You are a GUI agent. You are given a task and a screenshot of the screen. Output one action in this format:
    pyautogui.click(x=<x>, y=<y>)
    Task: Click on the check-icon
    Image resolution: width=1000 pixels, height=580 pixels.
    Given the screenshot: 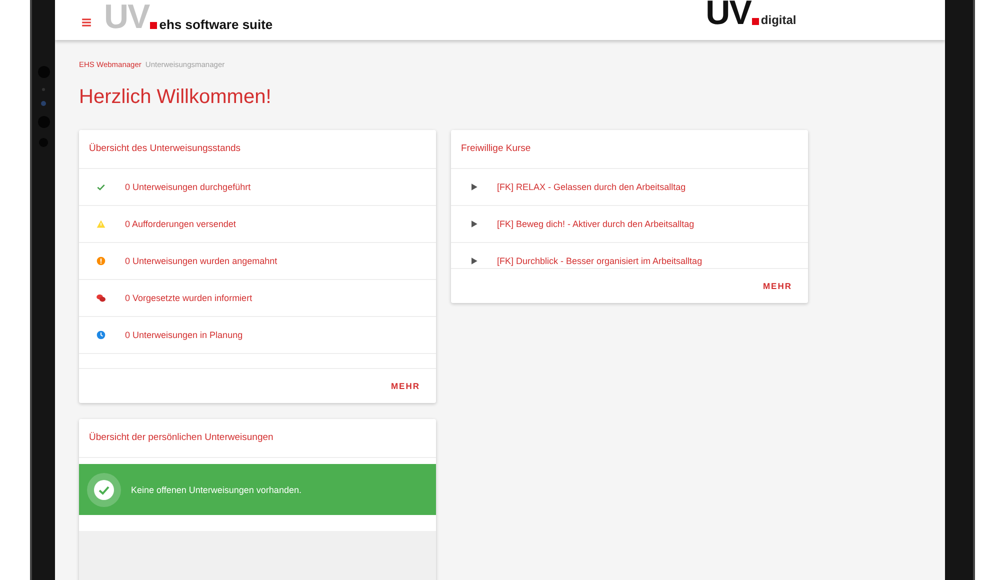 What is the action you would take?
    pyautogui.click(x=101, y=187)
    